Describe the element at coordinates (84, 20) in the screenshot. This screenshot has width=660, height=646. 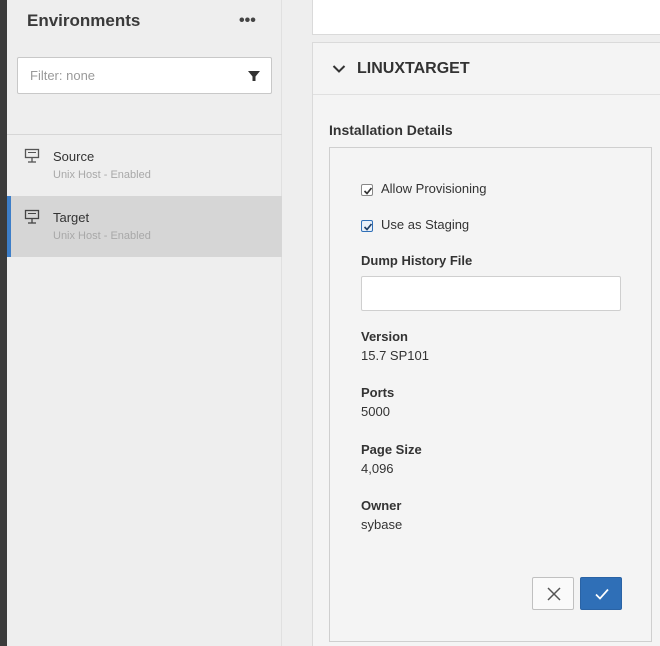
I see `sidebar-title: Environments` at that location.